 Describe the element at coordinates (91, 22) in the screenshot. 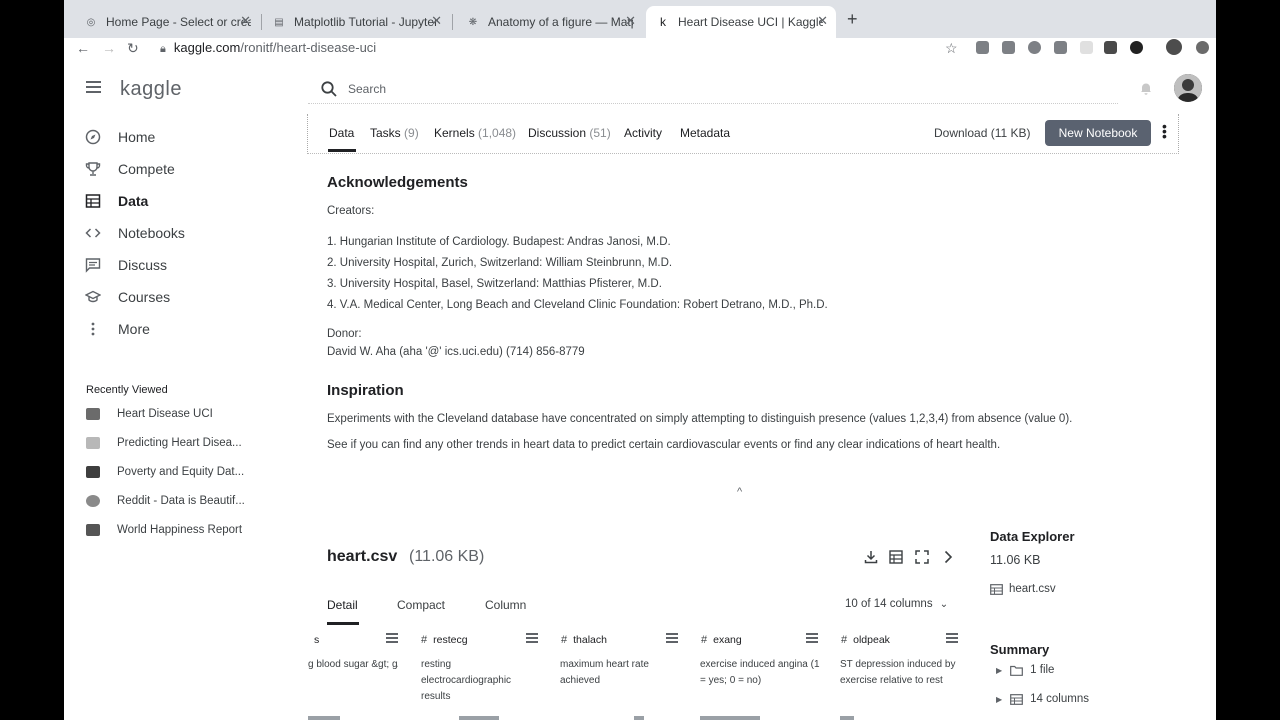

I see `jupyter-icon: ◎` at that location.